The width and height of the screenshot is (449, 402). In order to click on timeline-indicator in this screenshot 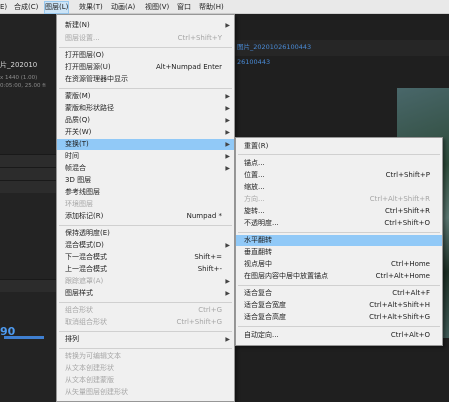, I will do `click(24, 337)`.